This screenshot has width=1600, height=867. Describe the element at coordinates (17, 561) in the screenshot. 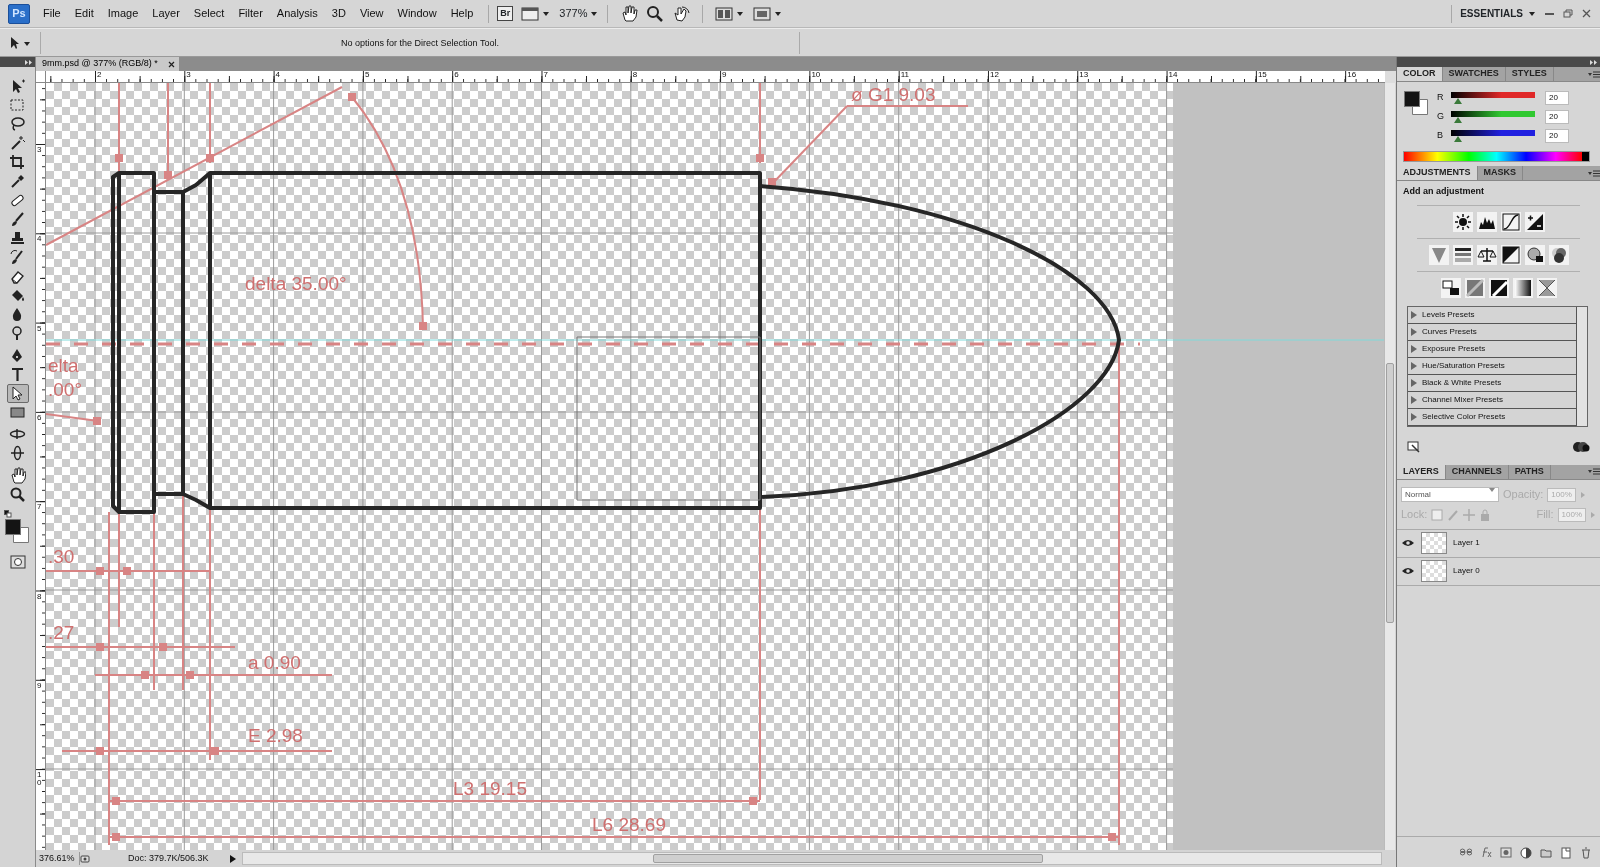

I see `mask-icon` at that location.